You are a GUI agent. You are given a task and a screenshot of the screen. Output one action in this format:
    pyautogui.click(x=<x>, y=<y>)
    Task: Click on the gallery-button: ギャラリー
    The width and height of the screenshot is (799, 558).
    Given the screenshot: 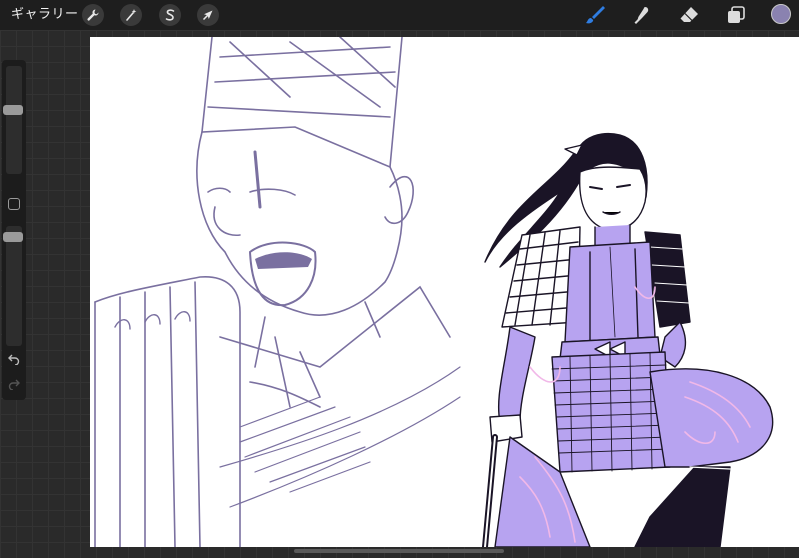 What is the action you would take?
    pyautogui.click(x=45, y=15)
    